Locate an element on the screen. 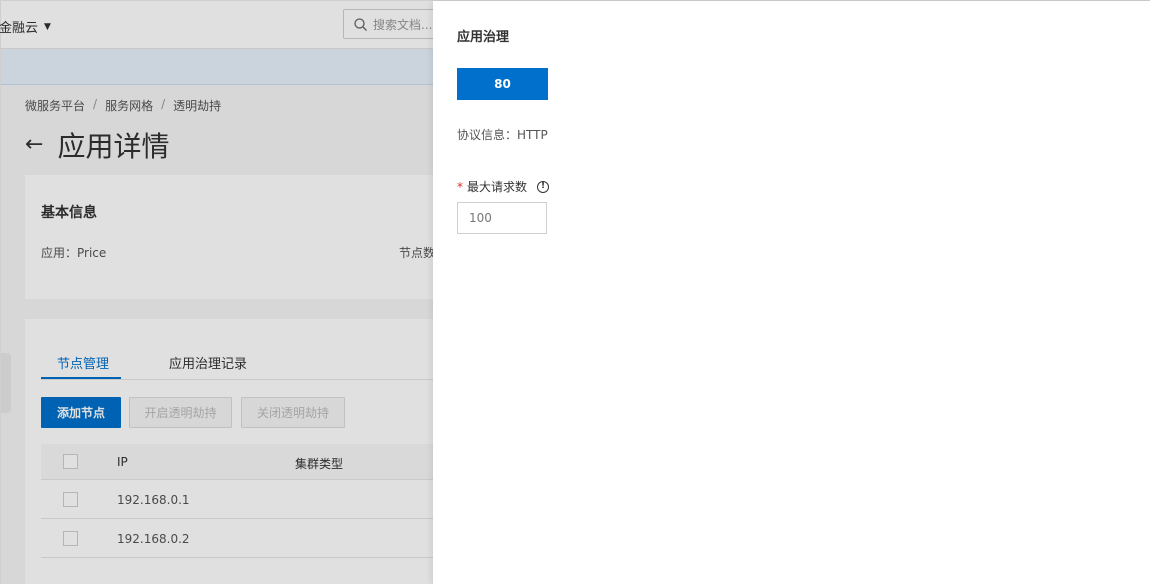  drawer-title: 应用治理 is located at coordinates (483, 37).